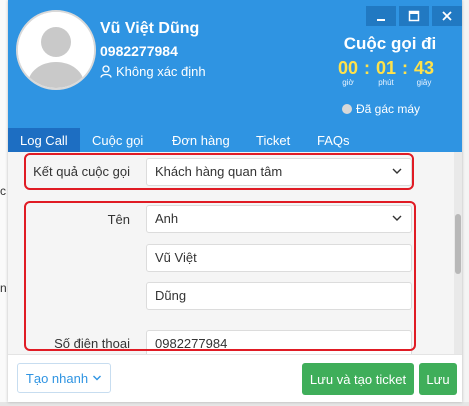 The image size is (469, 406). I want to click on minimize-icon, so click(381, 20).